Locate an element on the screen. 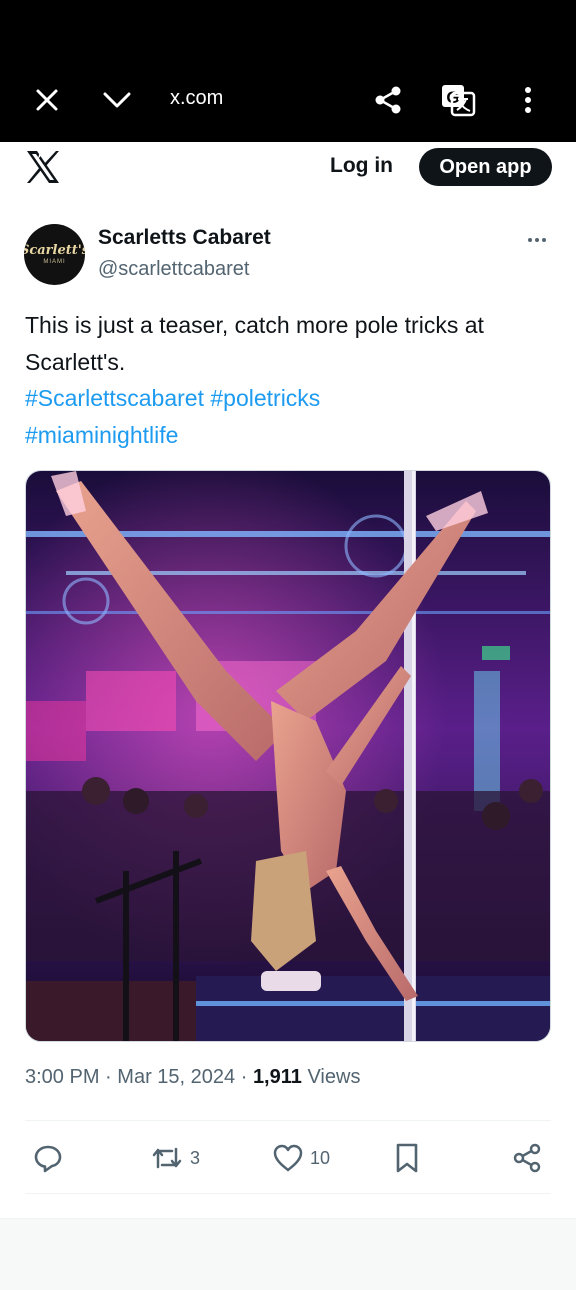 The image size is (576, 1290). post-meta: 3:00 PM · Mar 15, 2024 · 1,911 Views is located at coordinates (192, 1077).